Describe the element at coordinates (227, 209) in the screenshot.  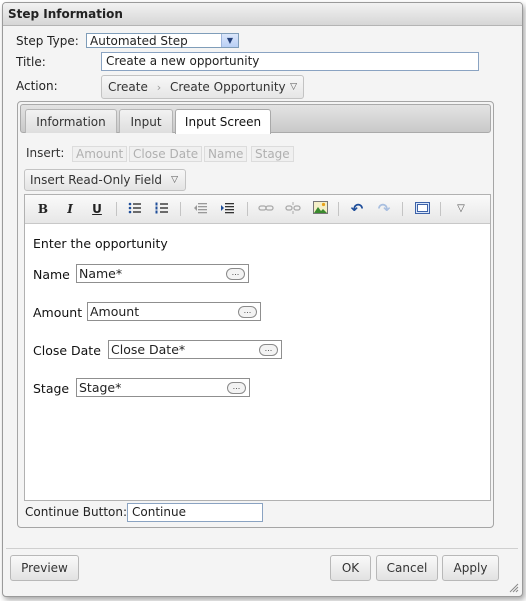
I see `indent-icon` at that location.